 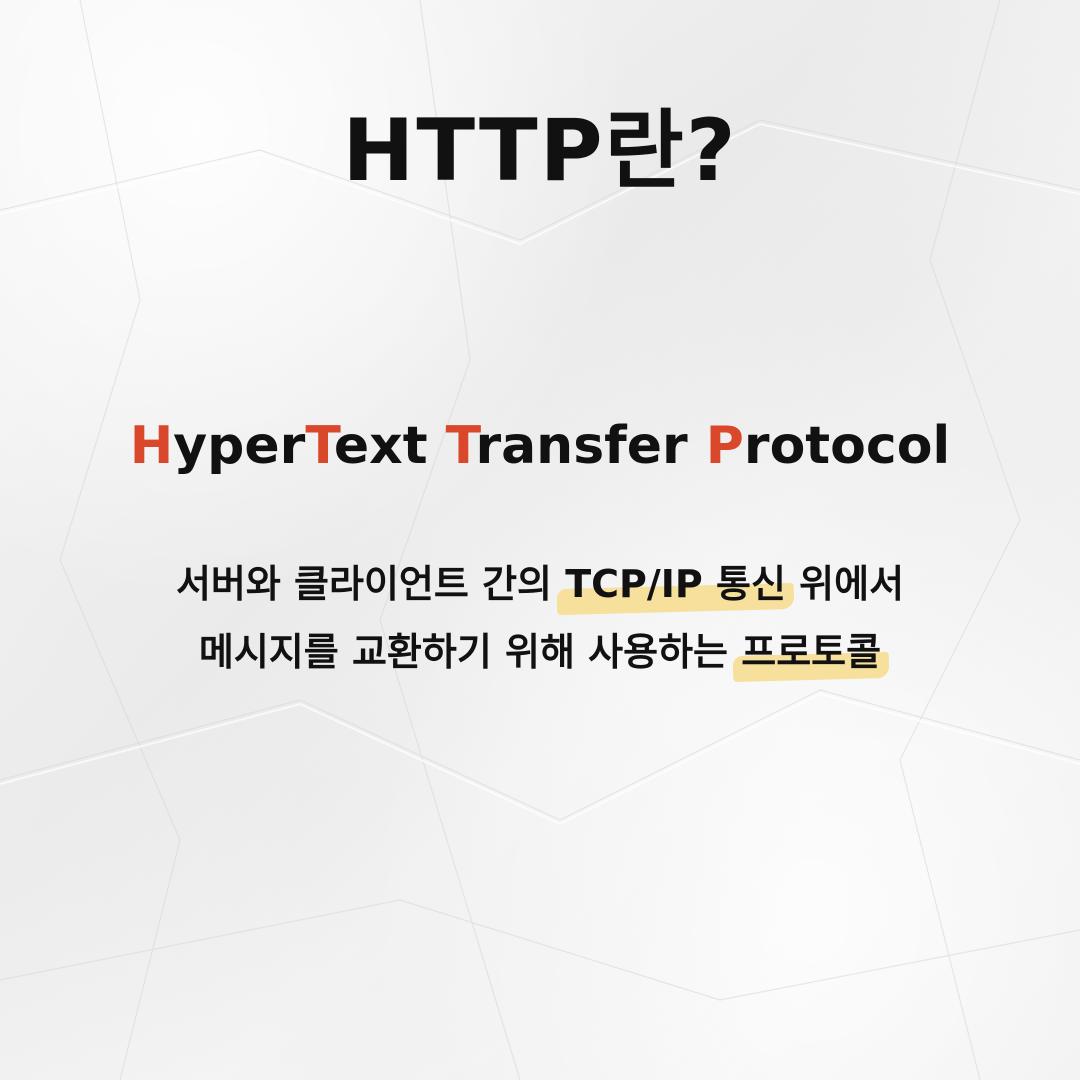 I want to click on acronym-word-hypertext: Hyper, so click(x=218, y=446).